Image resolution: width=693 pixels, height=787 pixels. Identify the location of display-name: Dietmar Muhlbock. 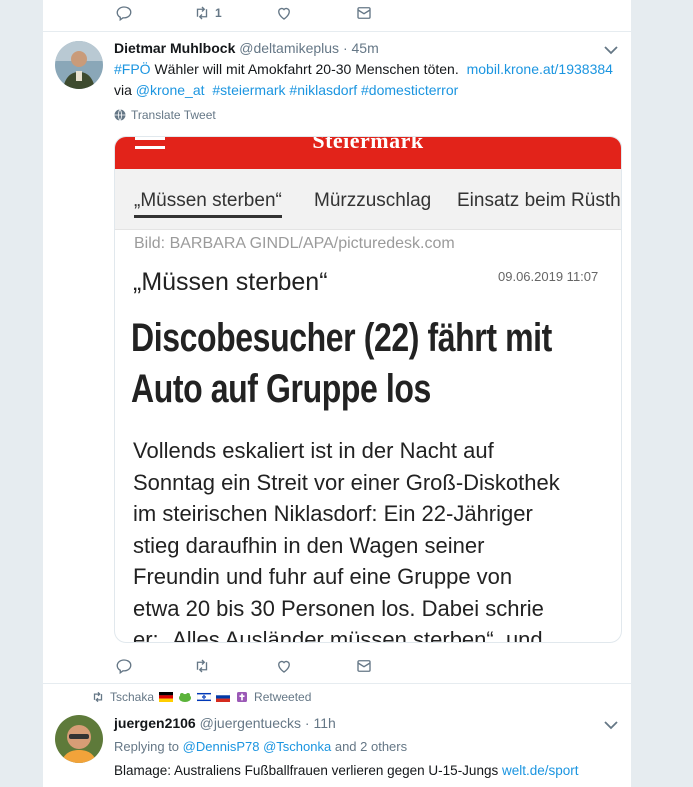
(174, 48).